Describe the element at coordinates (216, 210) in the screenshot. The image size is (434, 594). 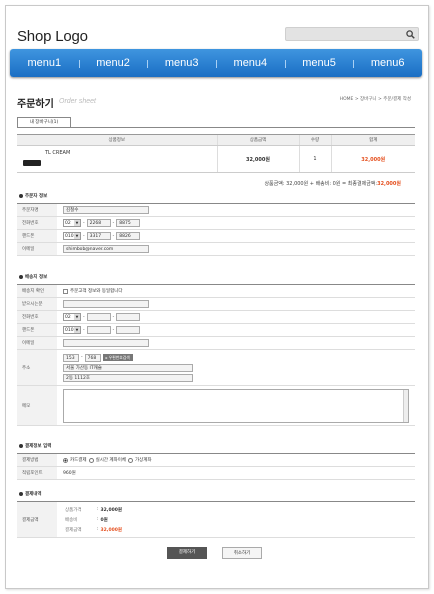
I see `orderer-name-row: 주문자명 김철수` at that location.